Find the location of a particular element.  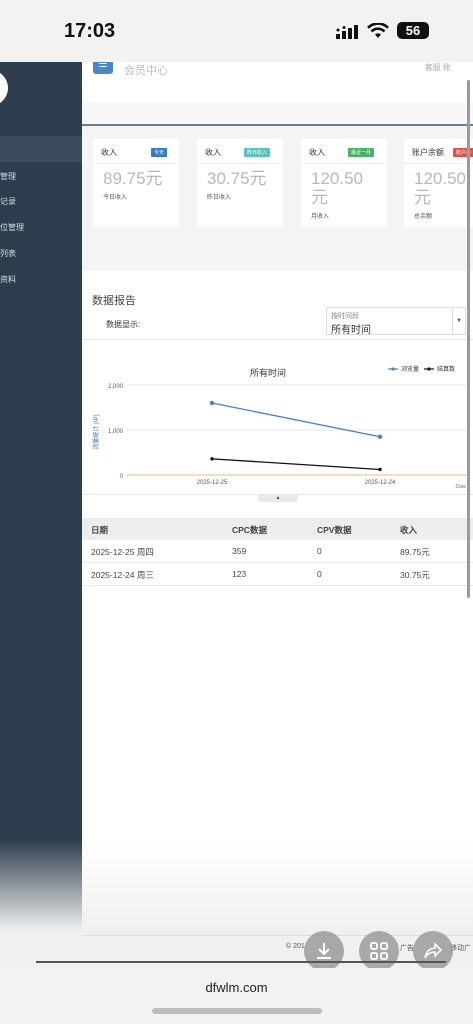

stat-card-month: 收入 最近一月 120.50 元 月收入 is located at coordinates (344, 183).